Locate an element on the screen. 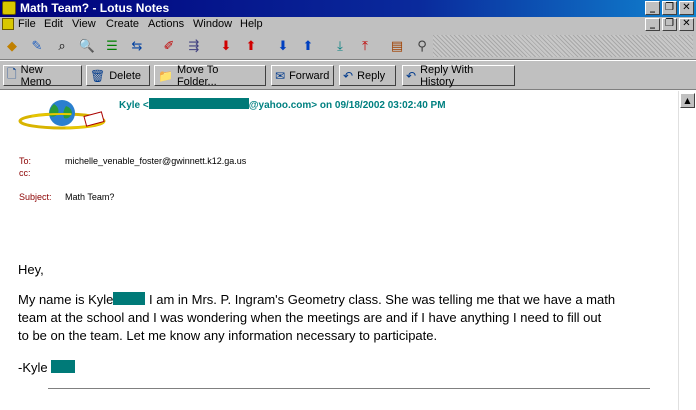 The image size is (696, 410). signoff: -Kyle is located at coordinates (47, 368).